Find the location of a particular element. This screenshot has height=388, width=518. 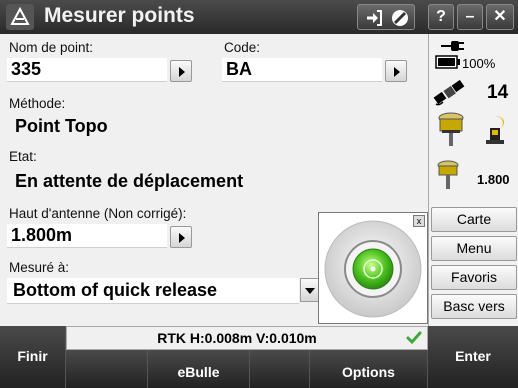

point-name-value: 335 is located at coordinates (26, 69).